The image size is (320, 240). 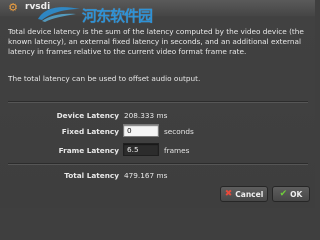 What do you see at coordinates (146, 115) in the screenshot?
I see `device-latency-value: 208.333 ms` at bounding box center [146, 115].